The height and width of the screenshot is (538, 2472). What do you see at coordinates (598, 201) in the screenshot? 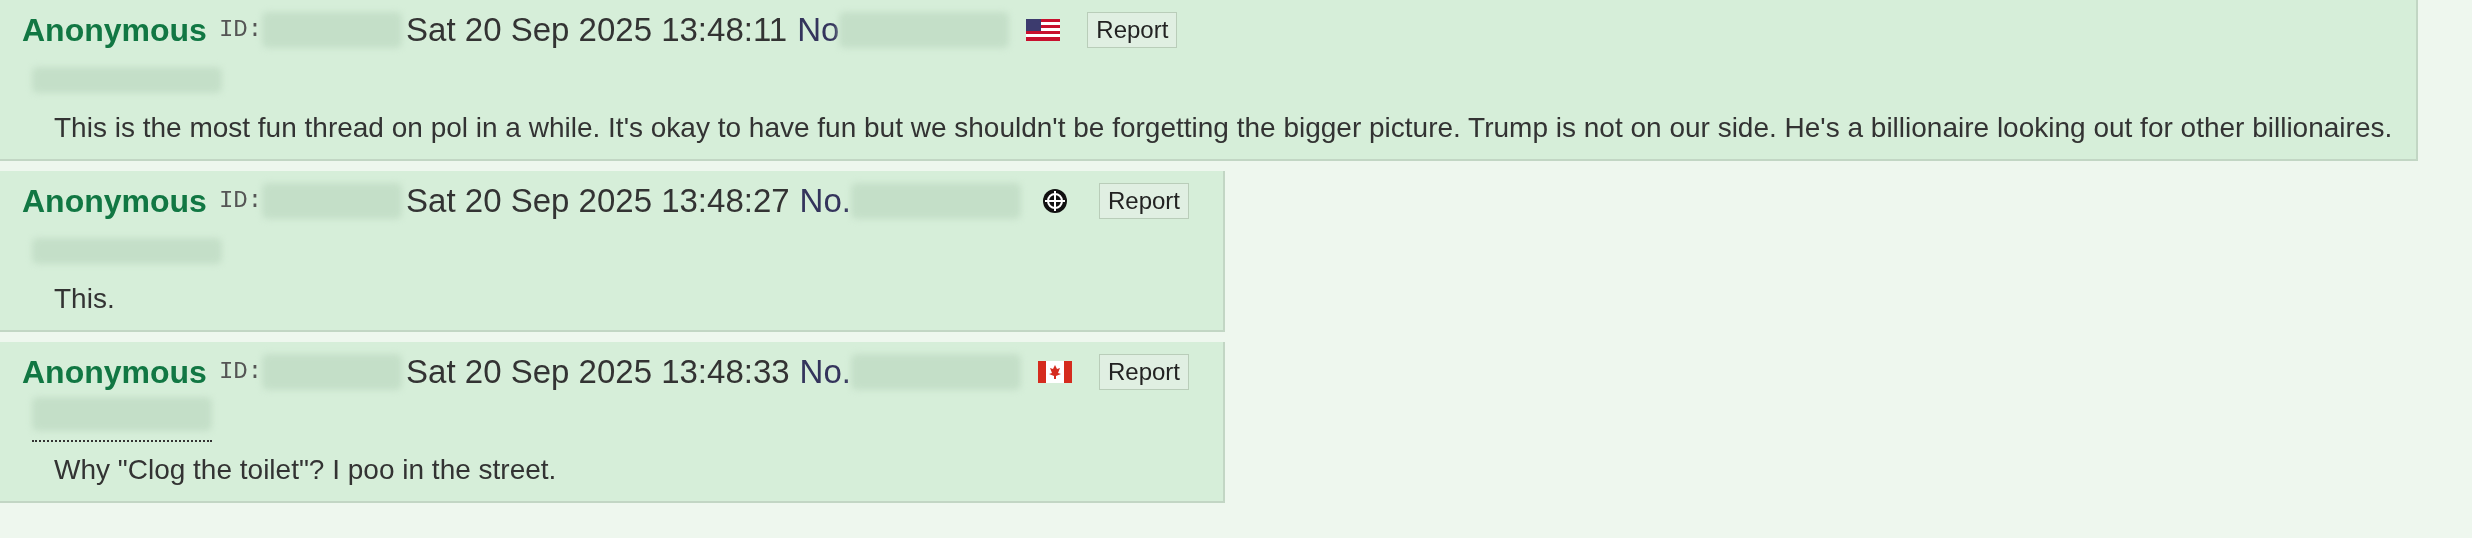
I see `post-date: Sat 20 Sep 2025 13:48:27` at bounding box center [598, 201].